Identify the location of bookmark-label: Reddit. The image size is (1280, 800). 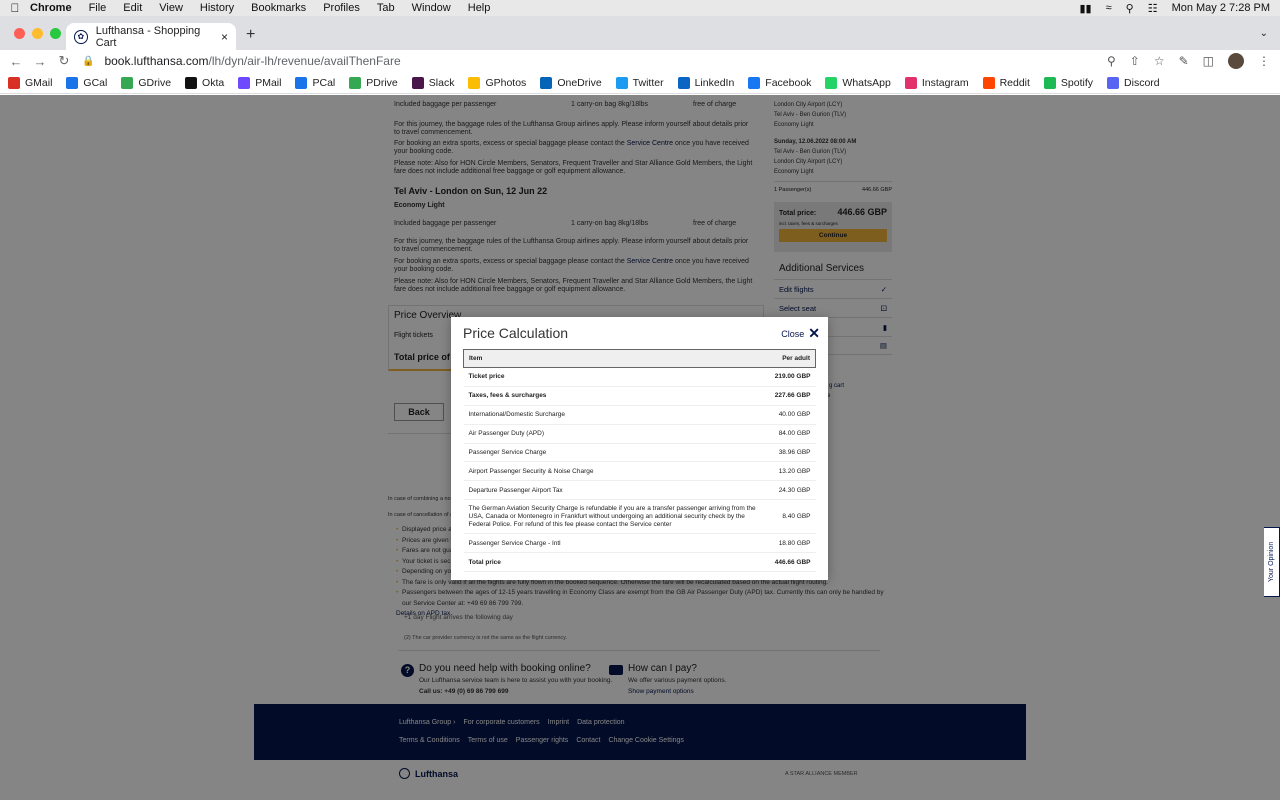
(1014, 82).